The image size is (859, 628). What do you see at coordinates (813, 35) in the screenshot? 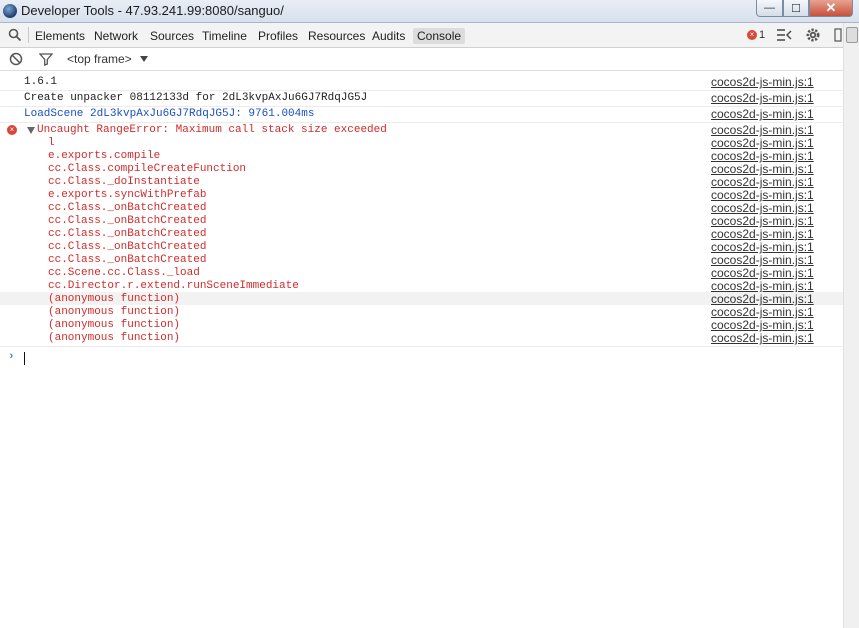
I see `gear-icon` at bounding box center [813, 35].